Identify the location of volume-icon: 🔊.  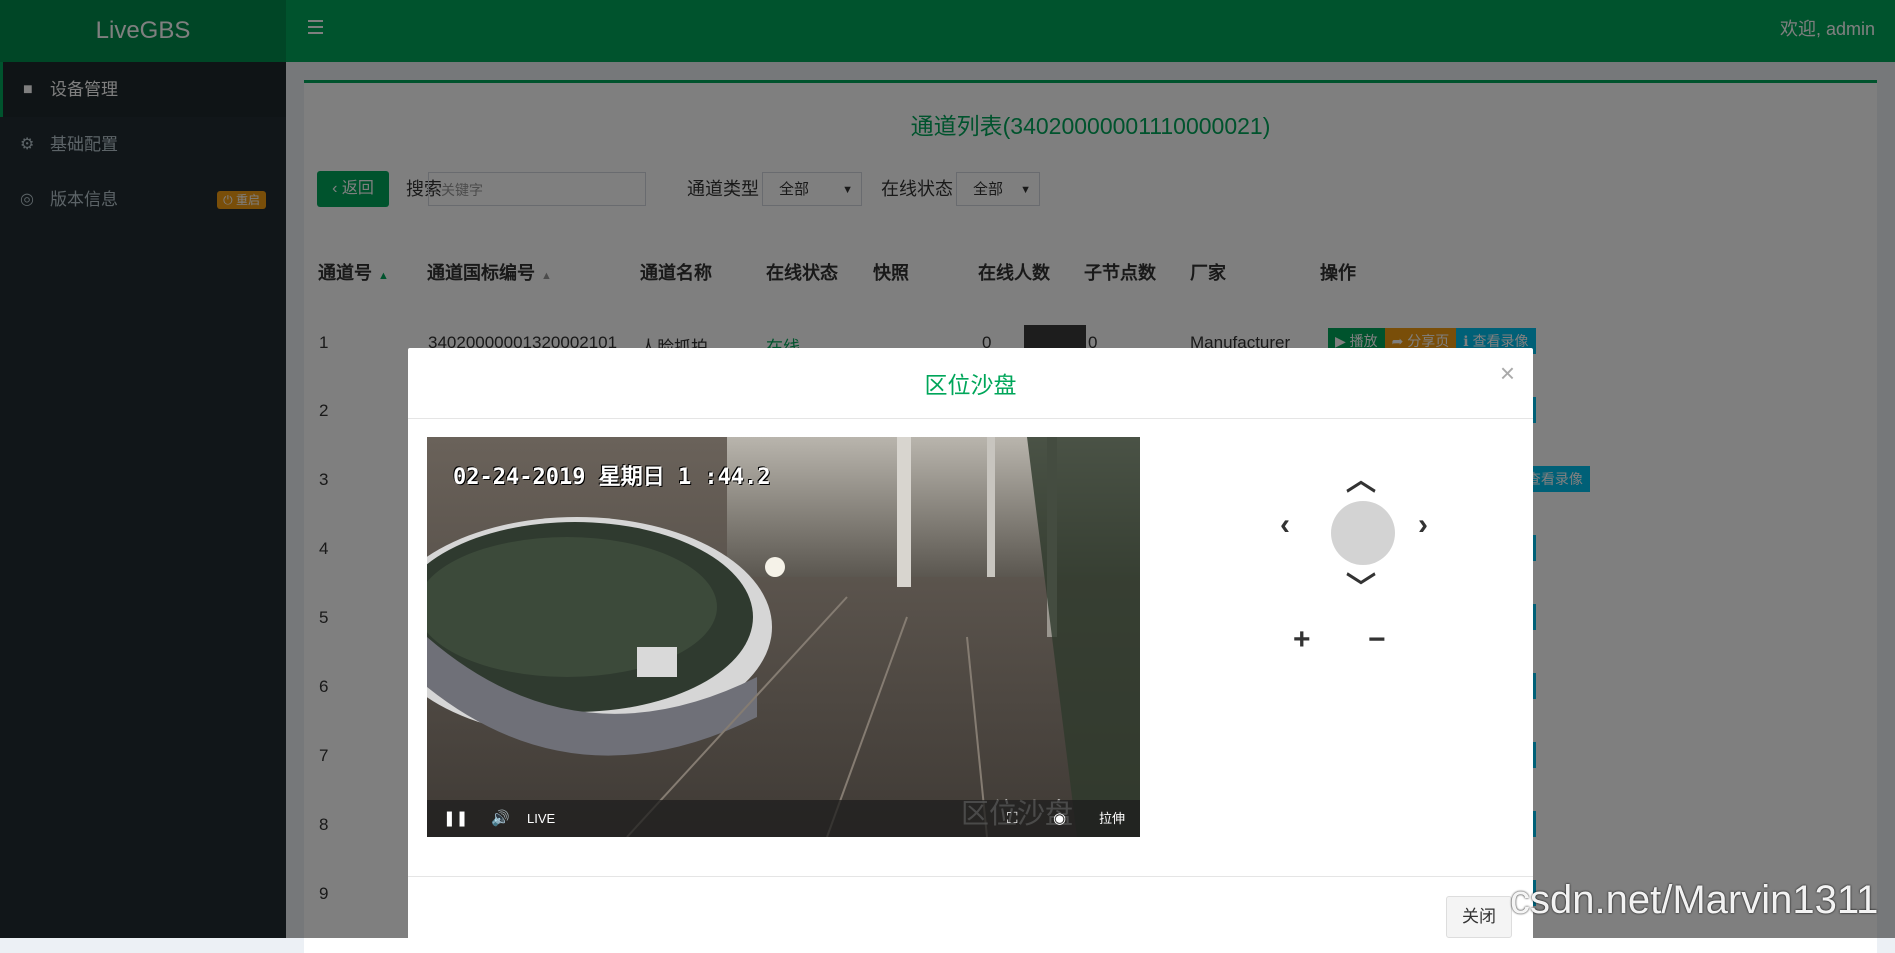
(500, 818).